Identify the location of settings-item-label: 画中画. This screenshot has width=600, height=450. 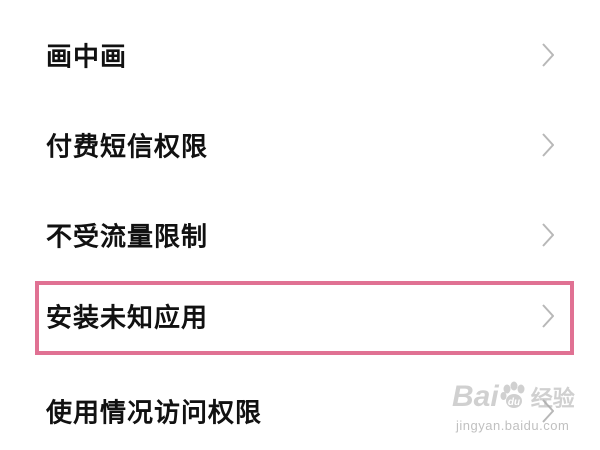
(87, 57).